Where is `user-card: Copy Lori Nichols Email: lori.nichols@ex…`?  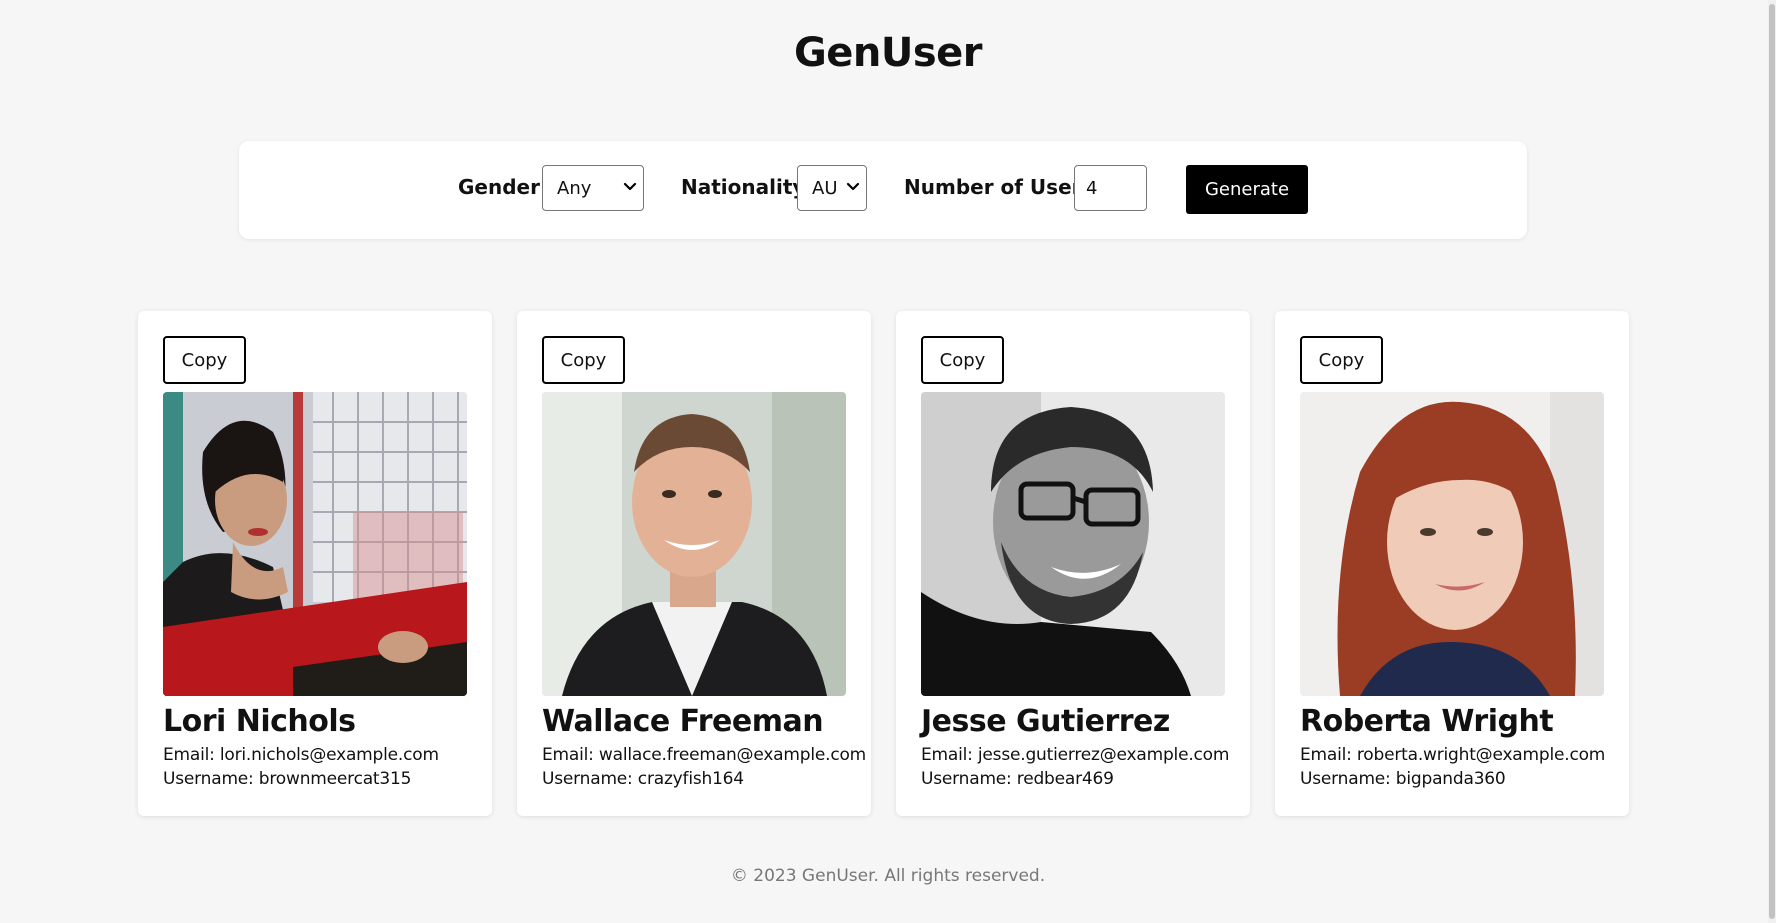
user-card: Copy Lori Nichols Email: lori.nichols@ex… is located at coordinates (315, 563).